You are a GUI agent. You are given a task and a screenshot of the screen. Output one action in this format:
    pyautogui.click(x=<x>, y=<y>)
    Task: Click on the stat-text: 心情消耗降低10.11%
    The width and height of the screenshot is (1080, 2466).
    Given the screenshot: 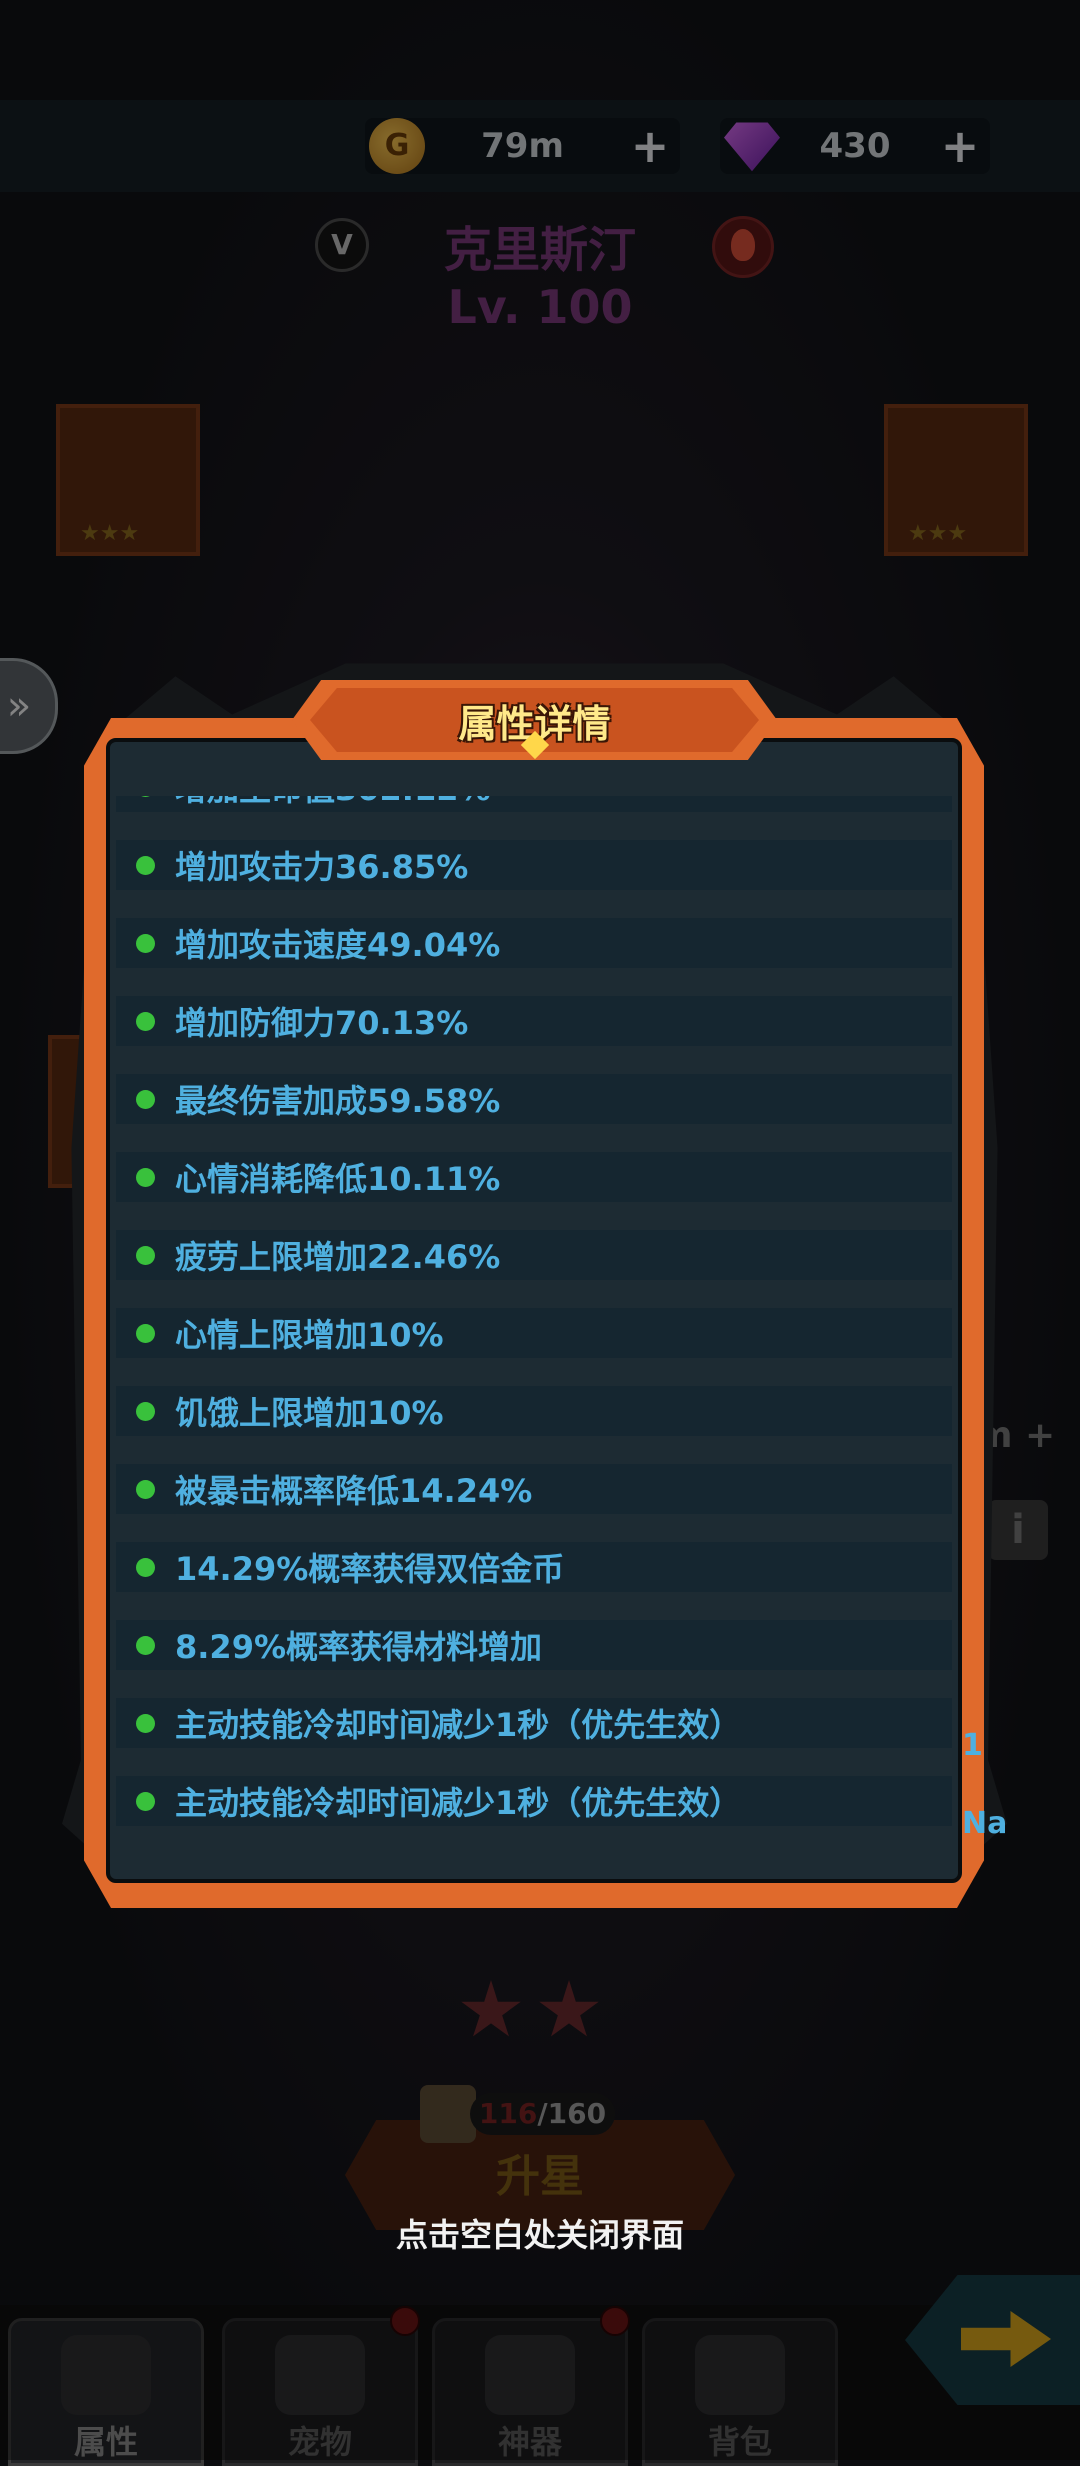 What is the action you would take?
    pyautogui.click(x=338, y=1179)
    